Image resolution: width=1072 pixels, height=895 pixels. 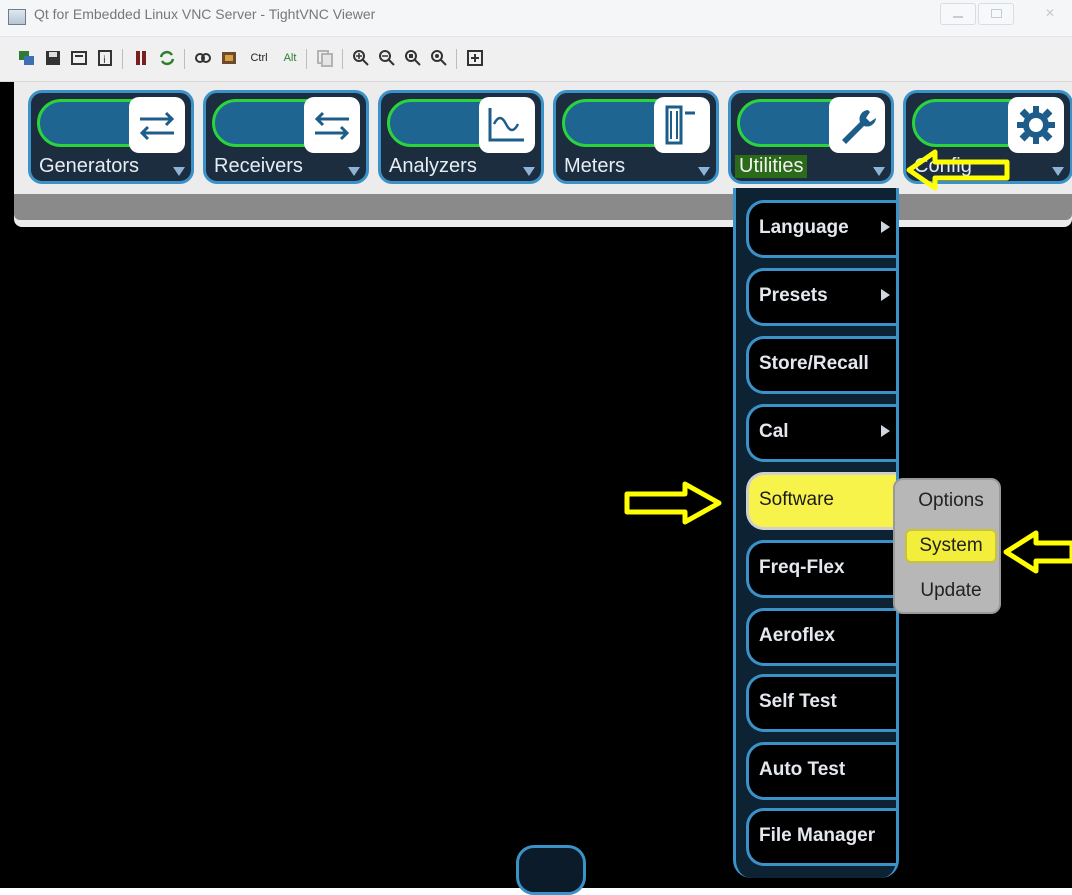 What do you see at coordinates (332, 125) in the screenshot?
I see `reverse-loop-arrows-icon` at bounding box center [332, 125].